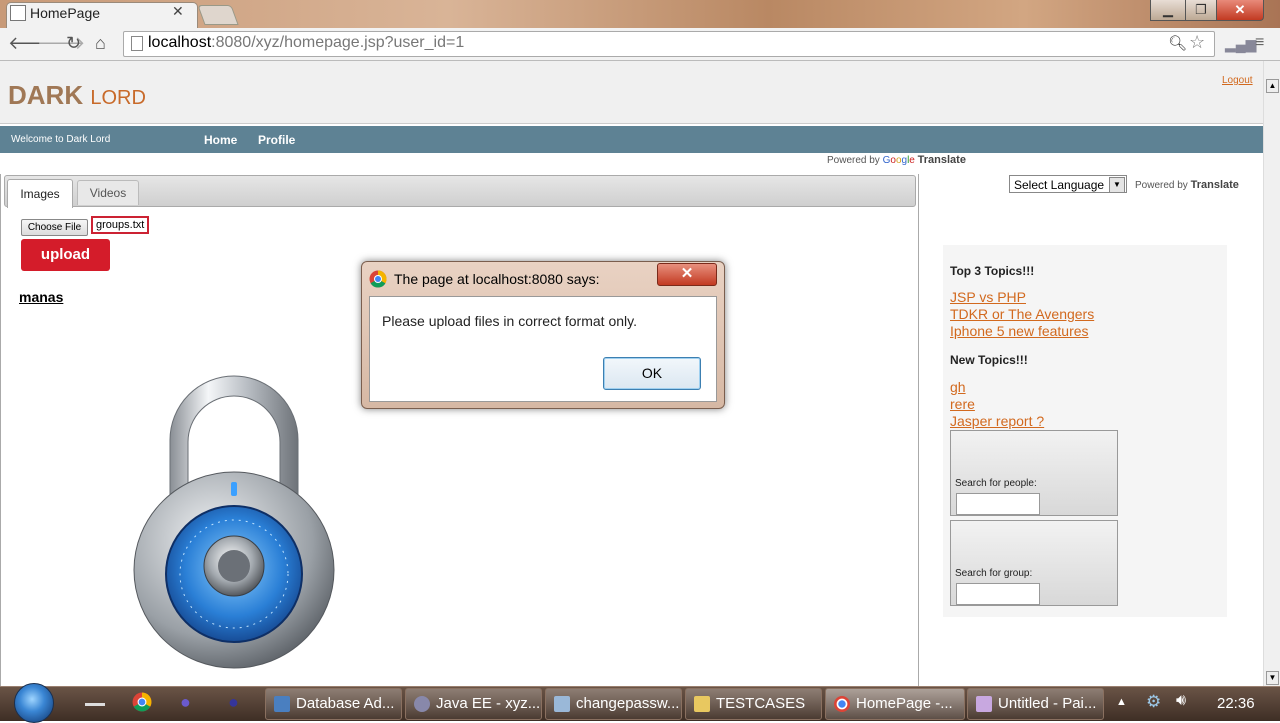 The image size is (1280, 723). What do you see at coordinates (234, 522) in the screenshot?
I see `padlock-image` at bounding box center [234, 522].